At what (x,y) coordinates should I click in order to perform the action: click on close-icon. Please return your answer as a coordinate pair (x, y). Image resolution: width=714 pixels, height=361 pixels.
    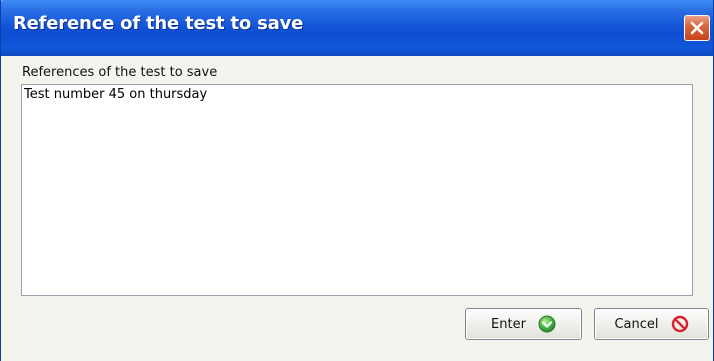
    Looking at the image, I should click on (697, 28).